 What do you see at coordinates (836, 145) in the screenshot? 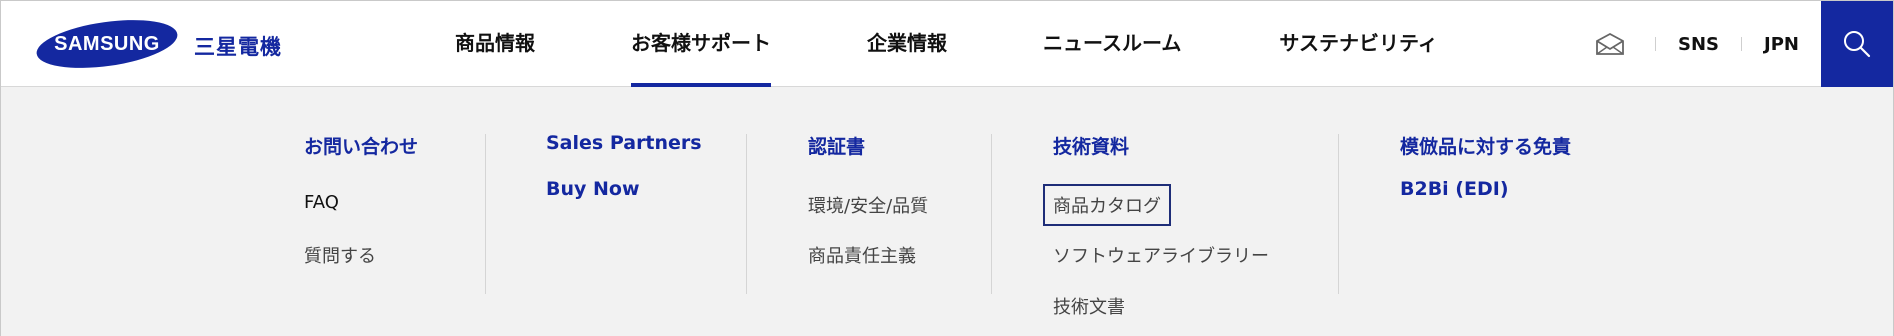
I see `heading-certificates: 認証書` at bounding box center [836, 145].